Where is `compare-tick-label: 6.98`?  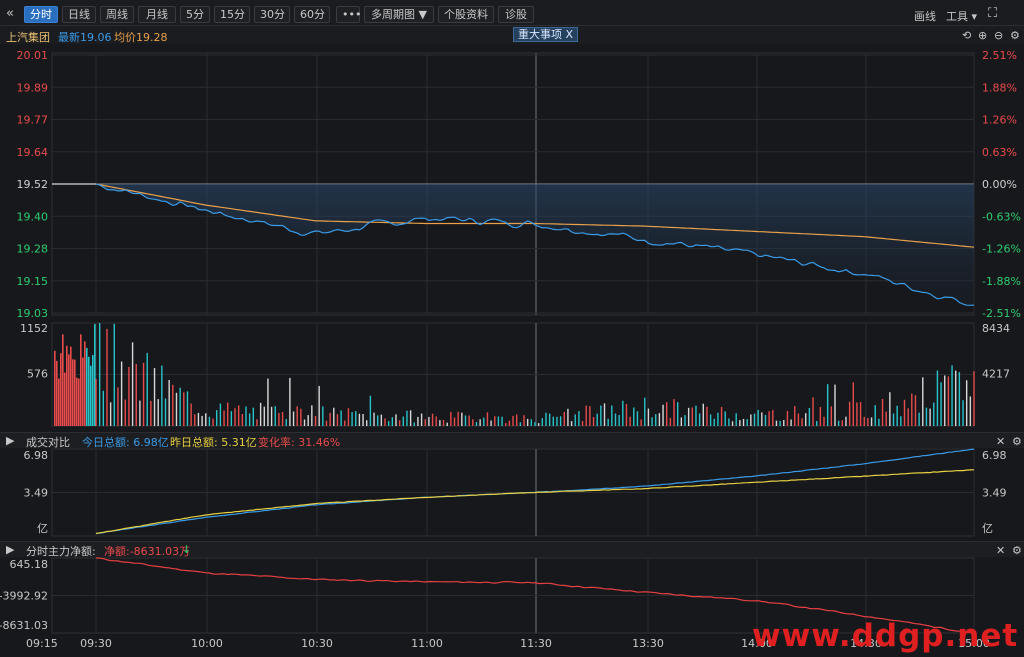
compare-tick-label: 6.98 is located at coordinates (994, 455).